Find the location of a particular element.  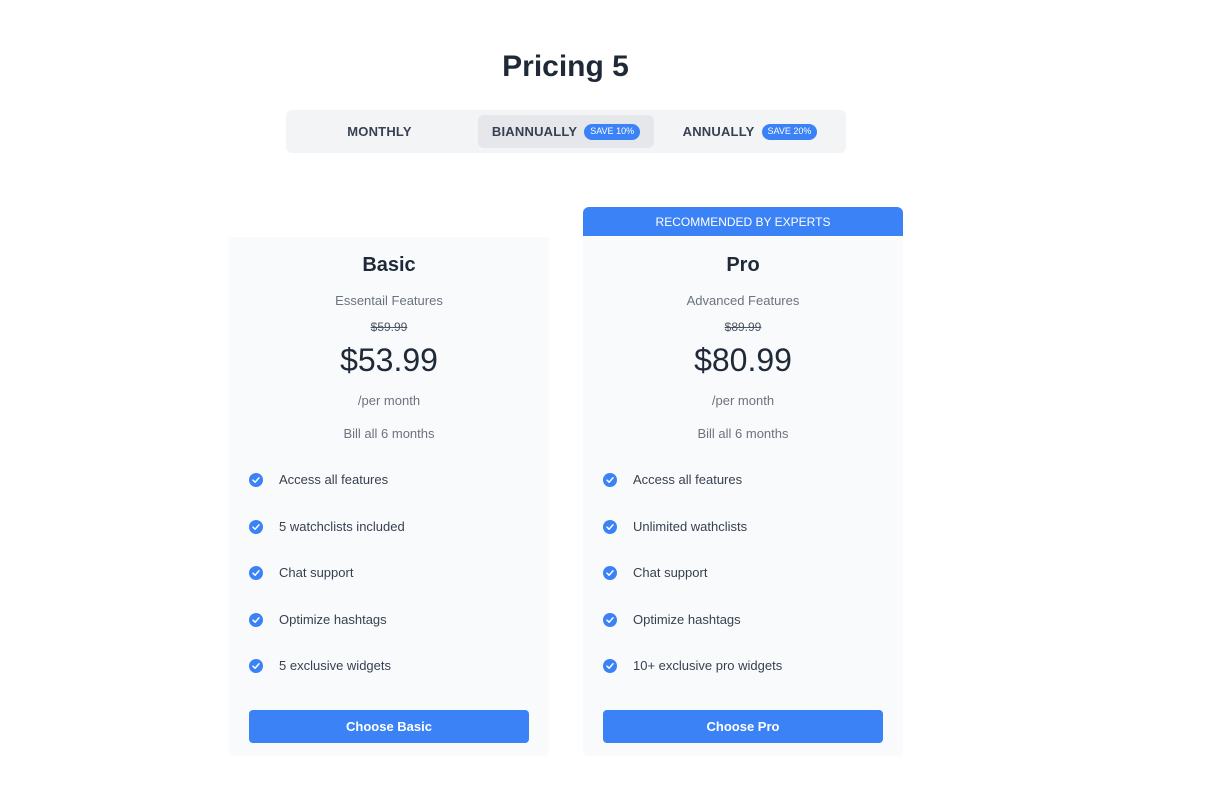

feature-label: Unlimited wathclists is located at coordinates (690, 526).